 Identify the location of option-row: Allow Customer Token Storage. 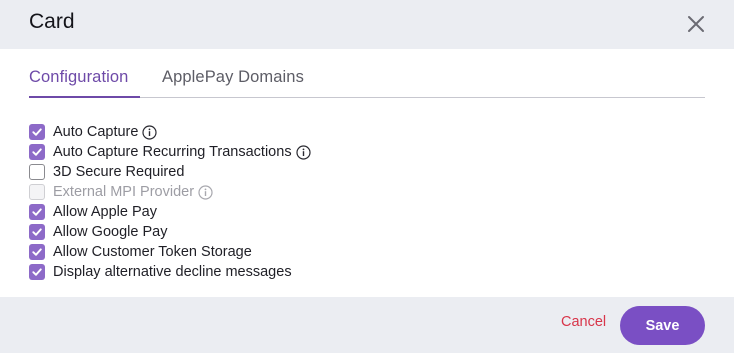
(170, 252).